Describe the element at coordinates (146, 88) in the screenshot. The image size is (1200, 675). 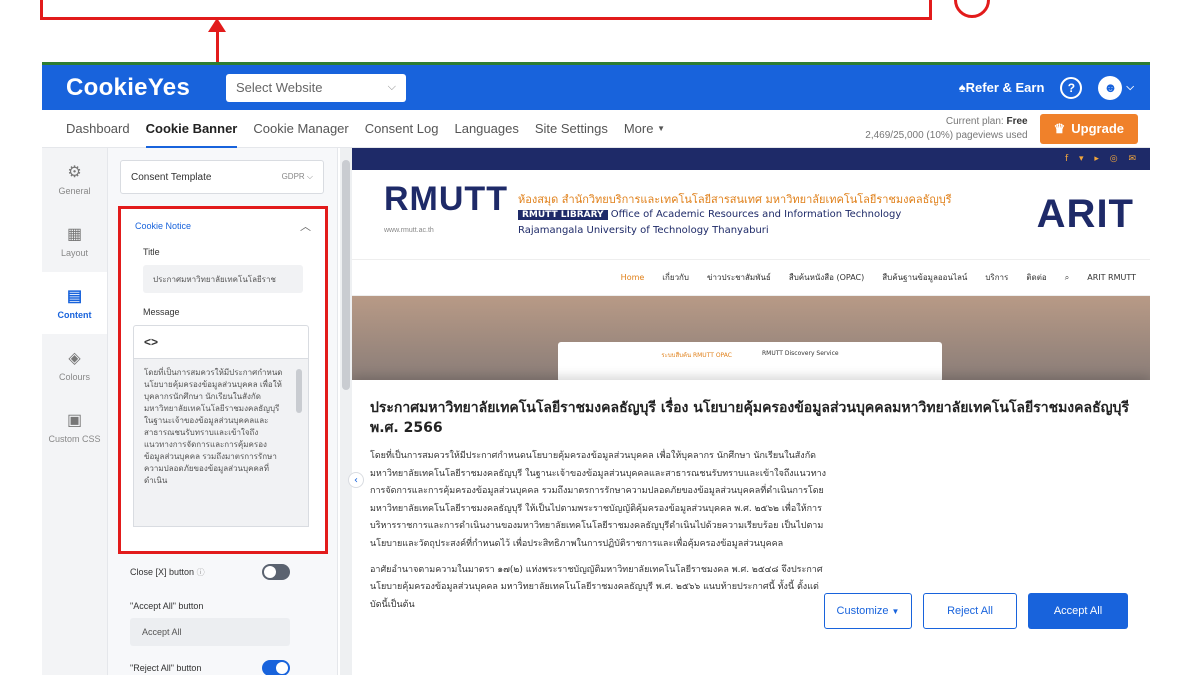
I see `brand-logo: CookieYes` at that location.